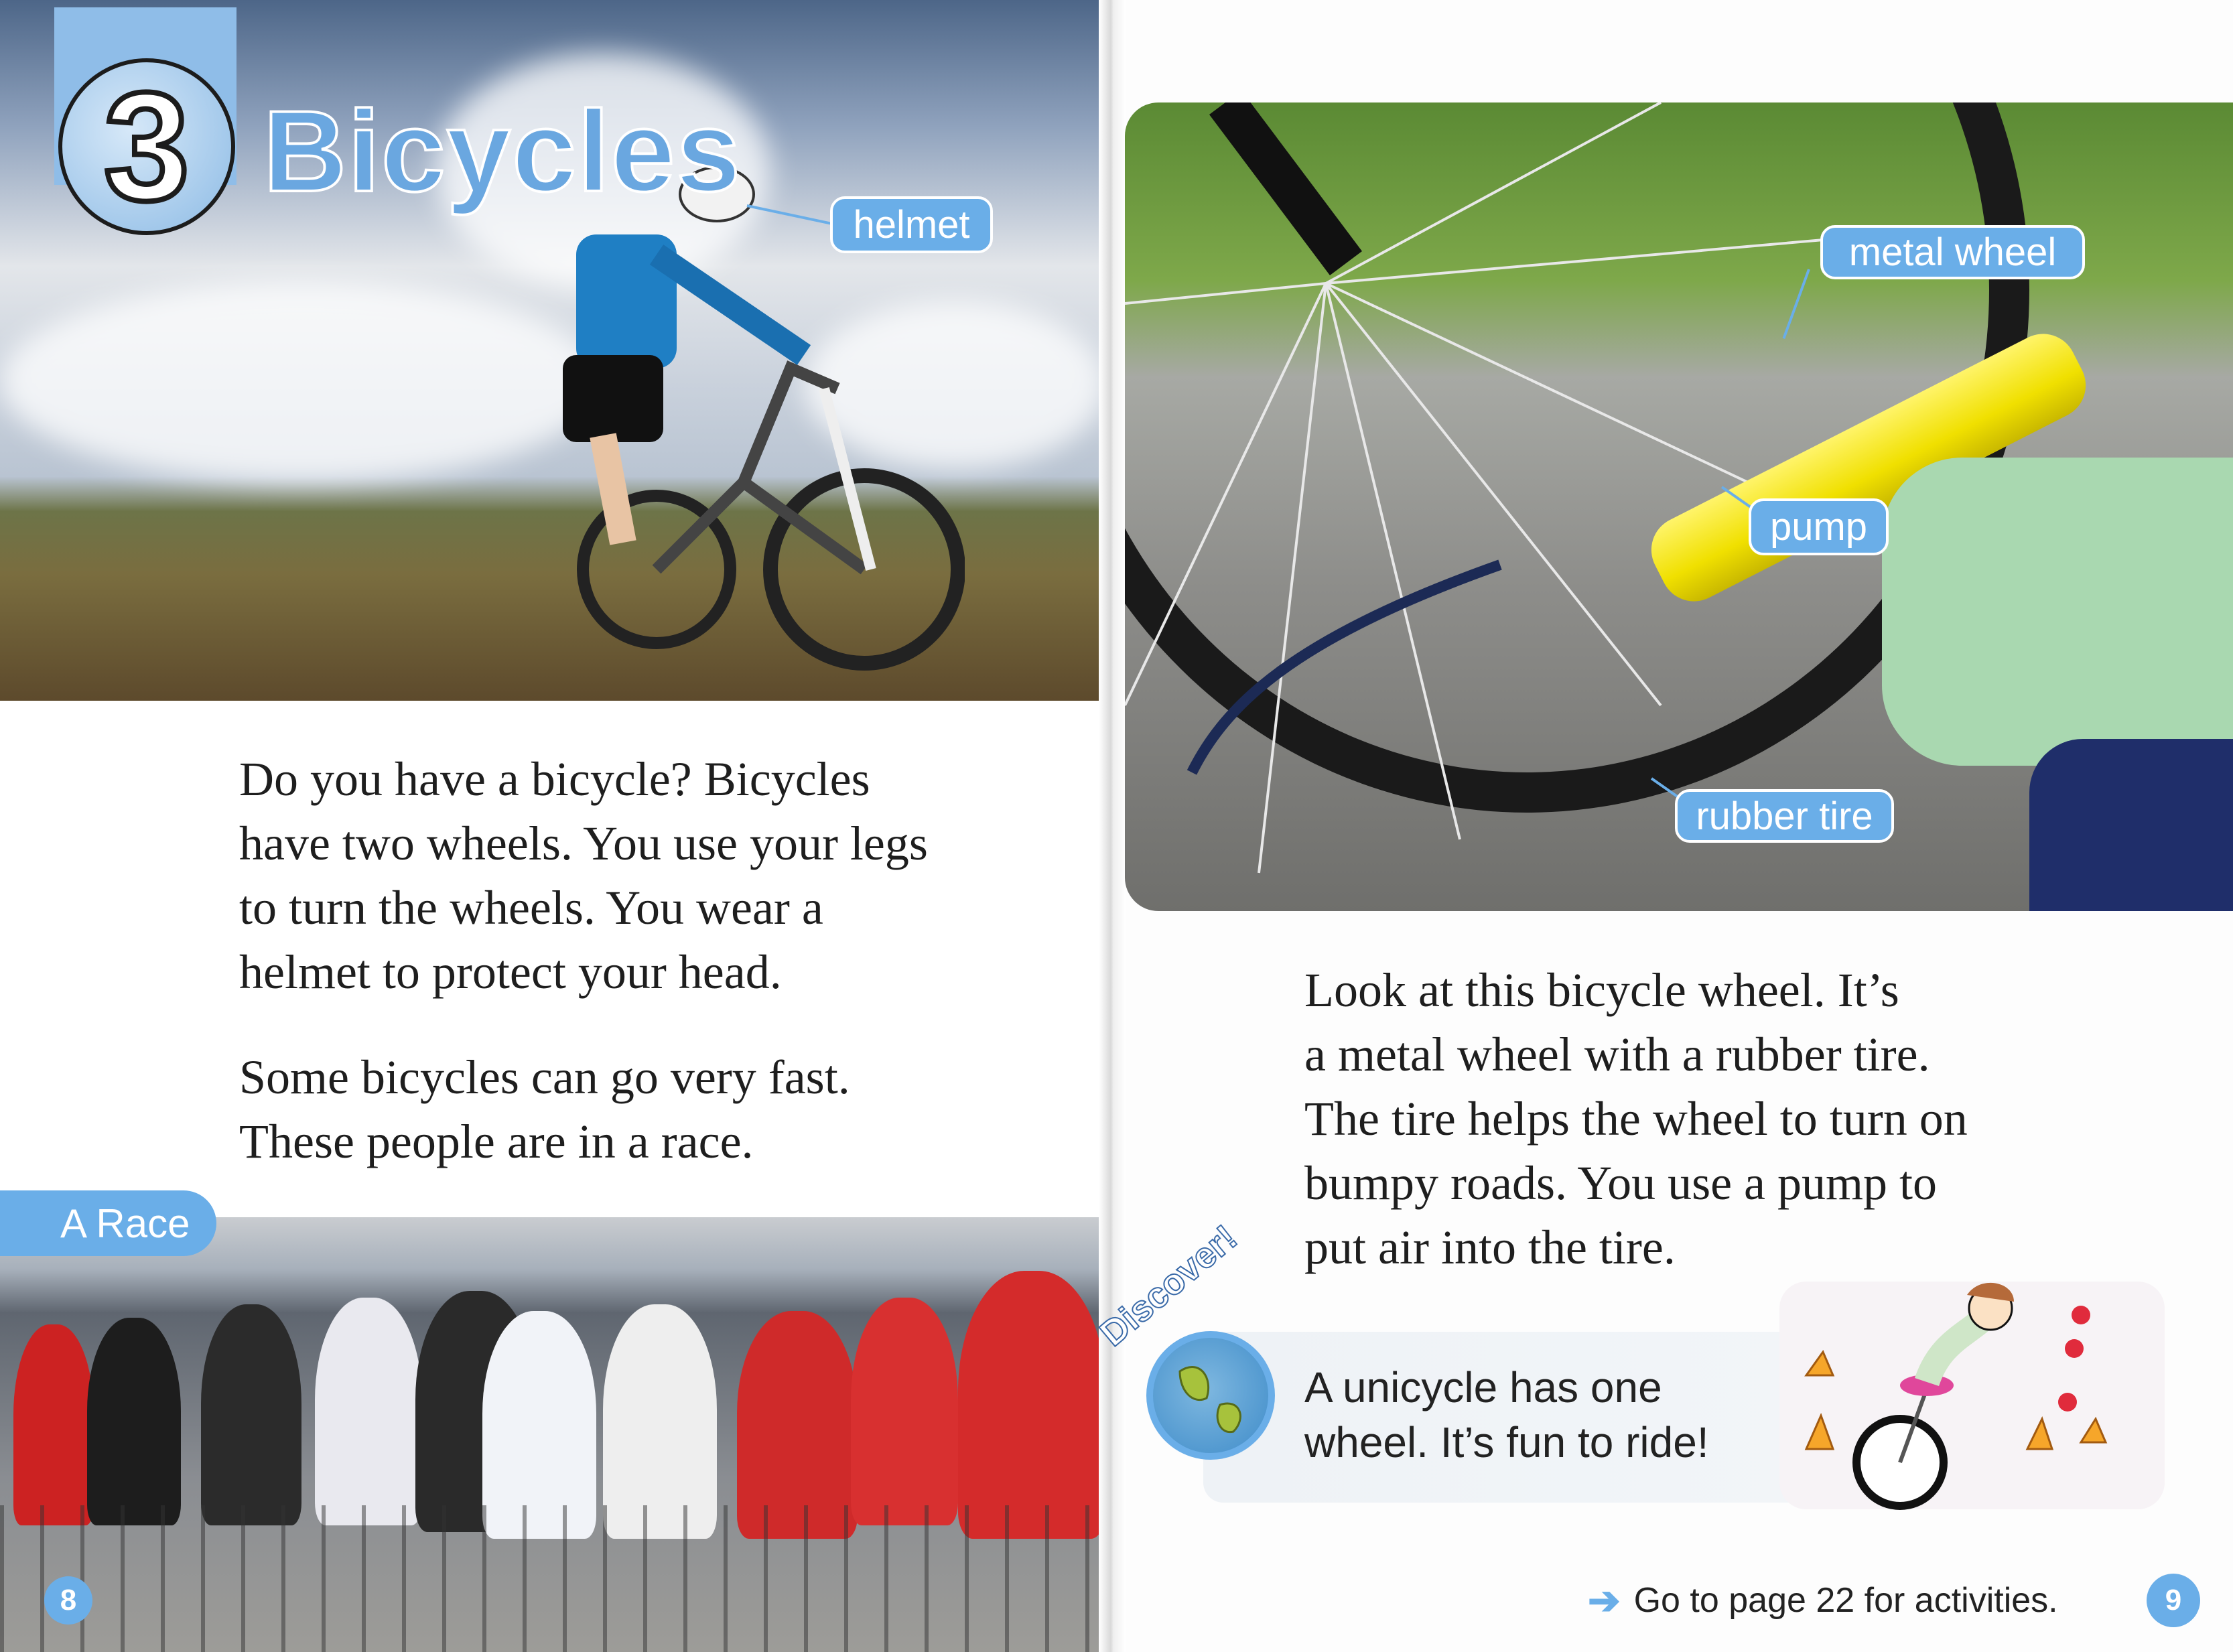 The width and height of the screenshot is (2233, 1652). I want to click on page-number-9: 9, so click(2173, 1600).